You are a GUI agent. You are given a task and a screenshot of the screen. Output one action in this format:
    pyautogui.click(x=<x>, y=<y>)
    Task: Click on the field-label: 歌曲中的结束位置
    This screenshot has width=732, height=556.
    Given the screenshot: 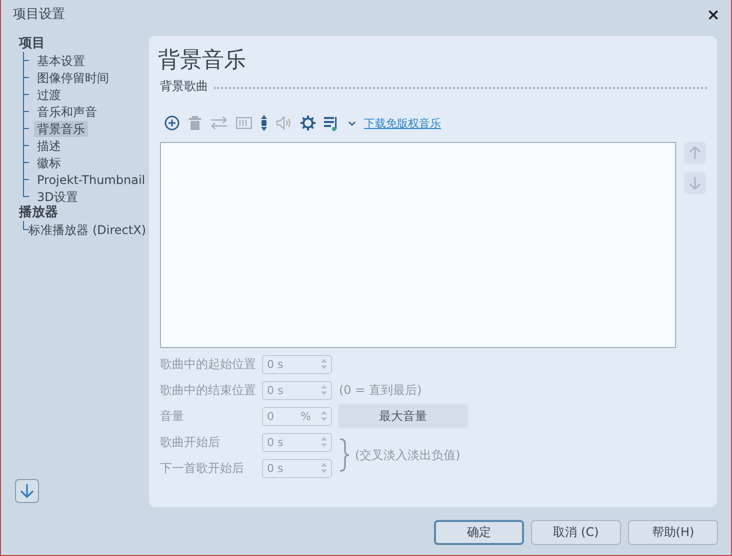 What is the action you would take?
    pyautogui.click(x=208, y=390)
    